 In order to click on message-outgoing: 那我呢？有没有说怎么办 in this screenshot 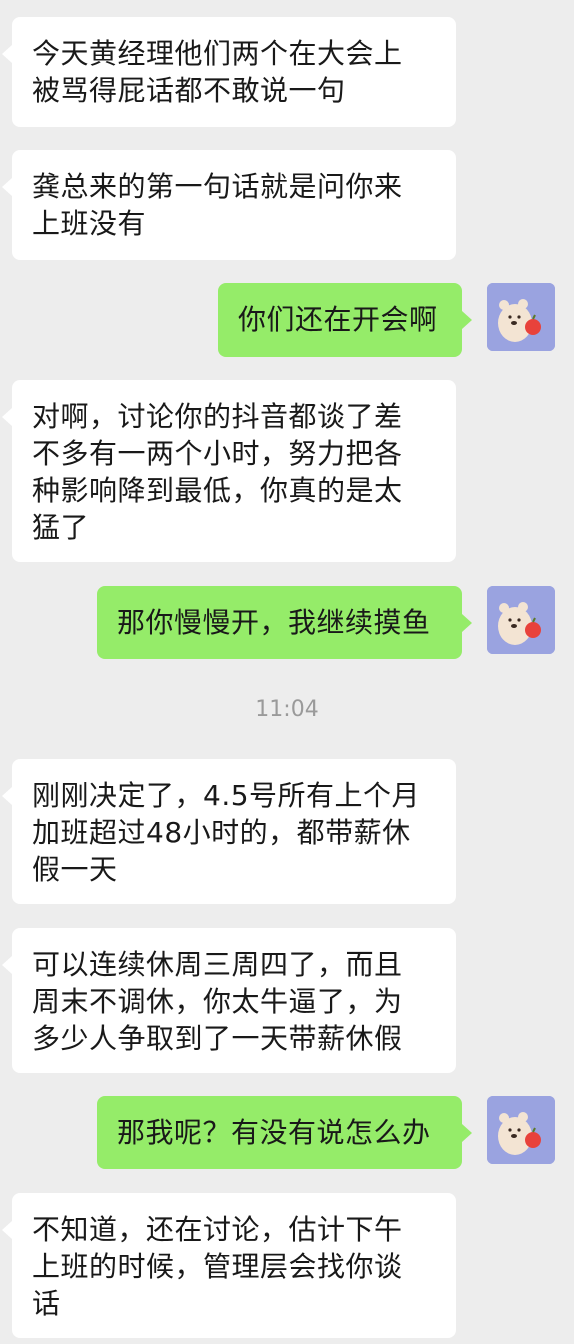, I will do `click(284, 1132)`.